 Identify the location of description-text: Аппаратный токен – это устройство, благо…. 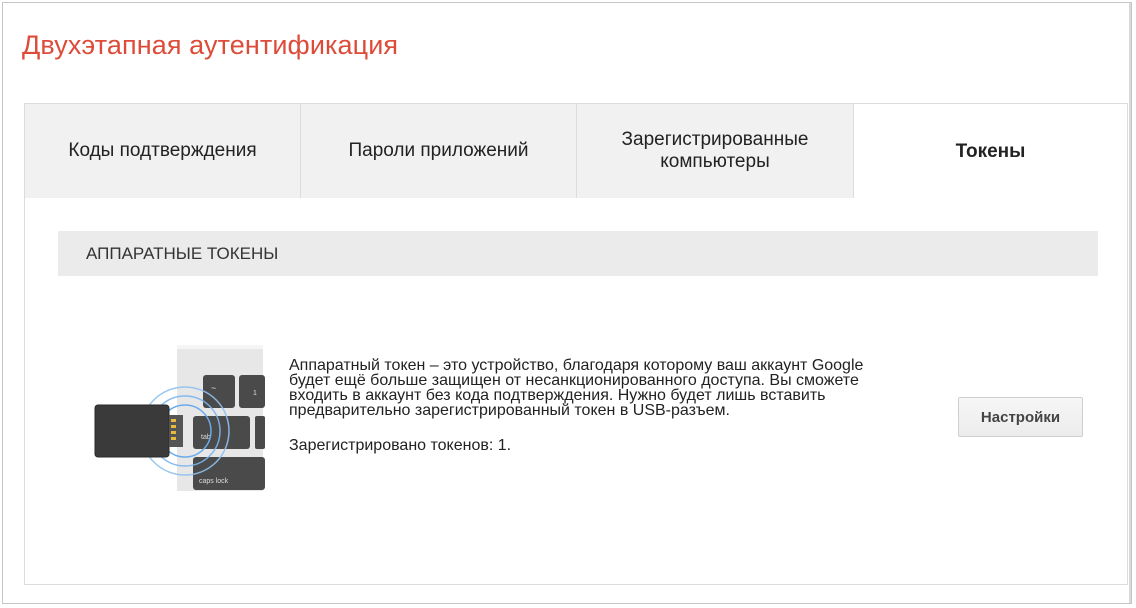
(576, 388).